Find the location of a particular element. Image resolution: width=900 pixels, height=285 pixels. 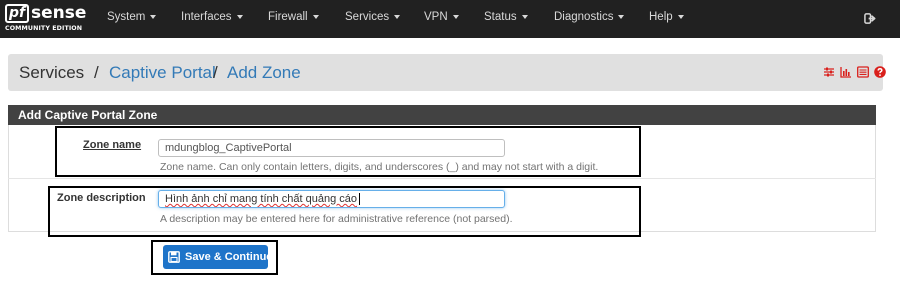

nav-services: Services is located at coordinates (373, 17).